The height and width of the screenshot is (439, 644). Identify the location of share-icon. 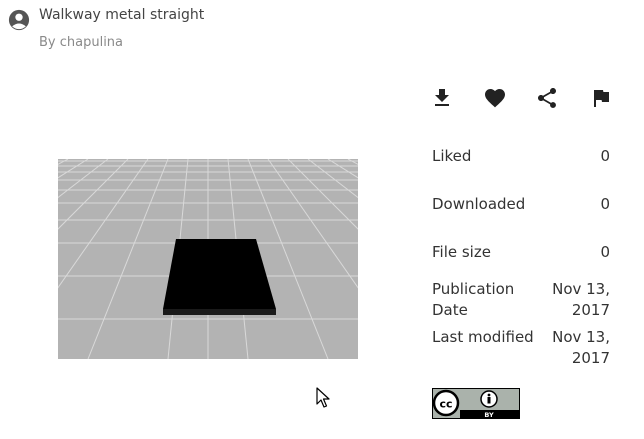
(547, 98).